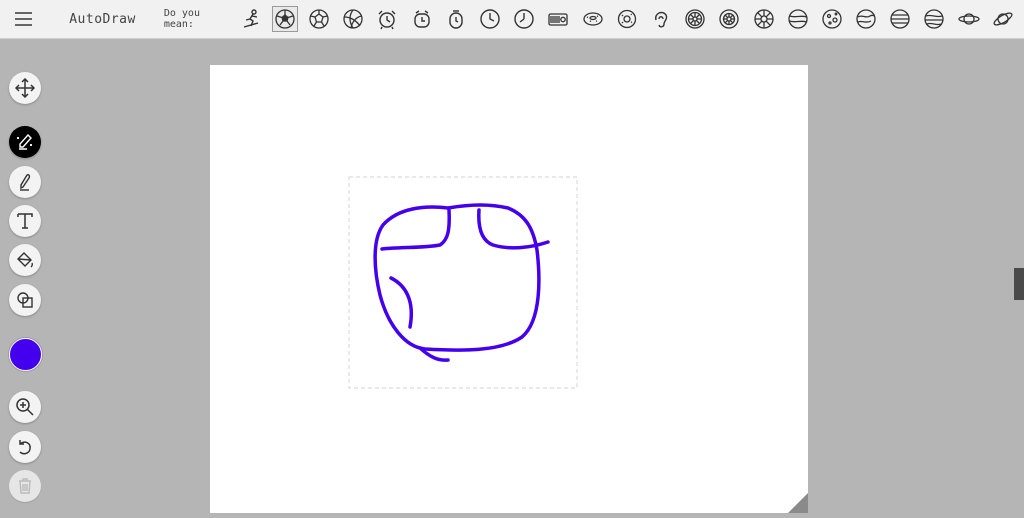  Describe the element at coordinates (102, 19) in the screenshot. I see `app-title: AutoDraw` at that location.